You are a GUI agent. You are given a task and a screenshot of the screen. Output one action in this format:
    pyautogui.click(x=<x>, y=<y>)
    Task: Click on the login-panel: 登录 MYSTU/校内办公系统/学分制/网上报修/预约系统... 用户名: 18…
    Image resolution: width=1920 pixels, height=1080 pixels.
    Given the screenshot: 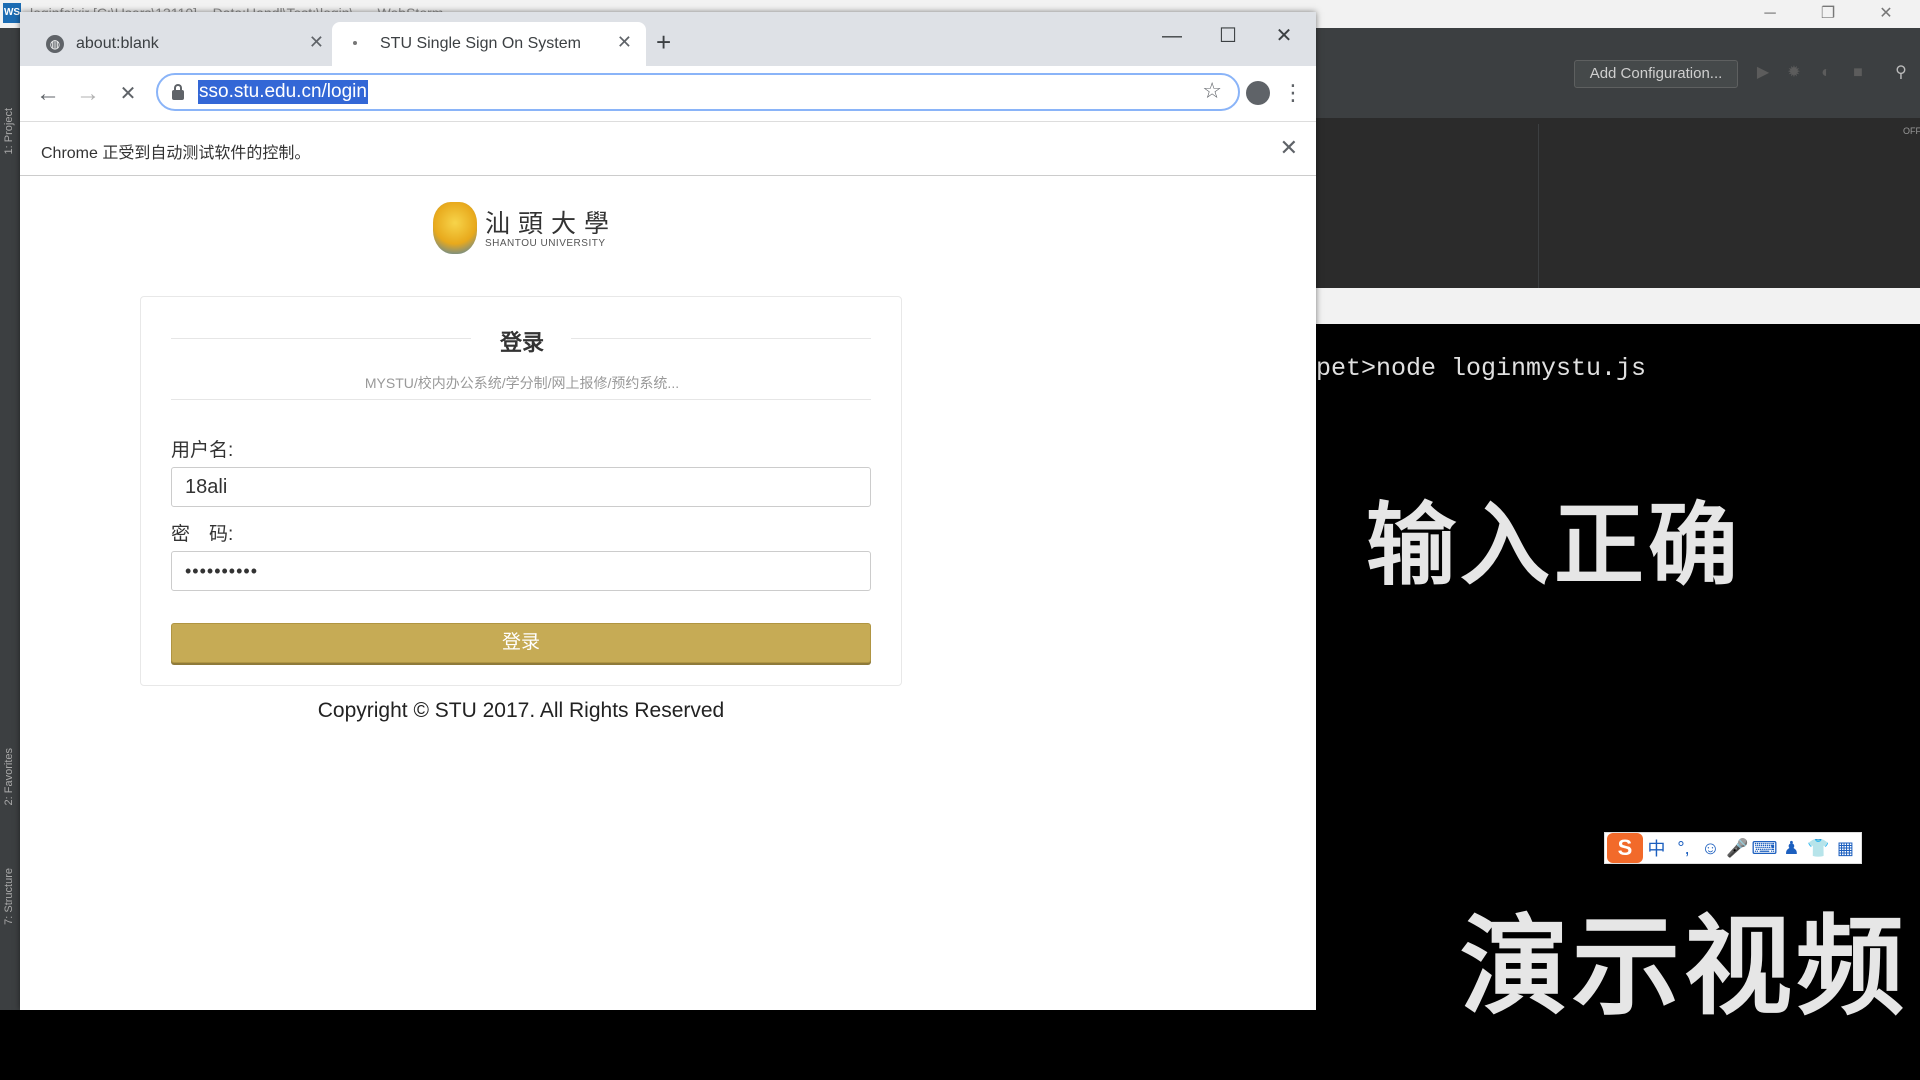 What is the action you would take?
    pyautogui.click(x=521, y=491)
    